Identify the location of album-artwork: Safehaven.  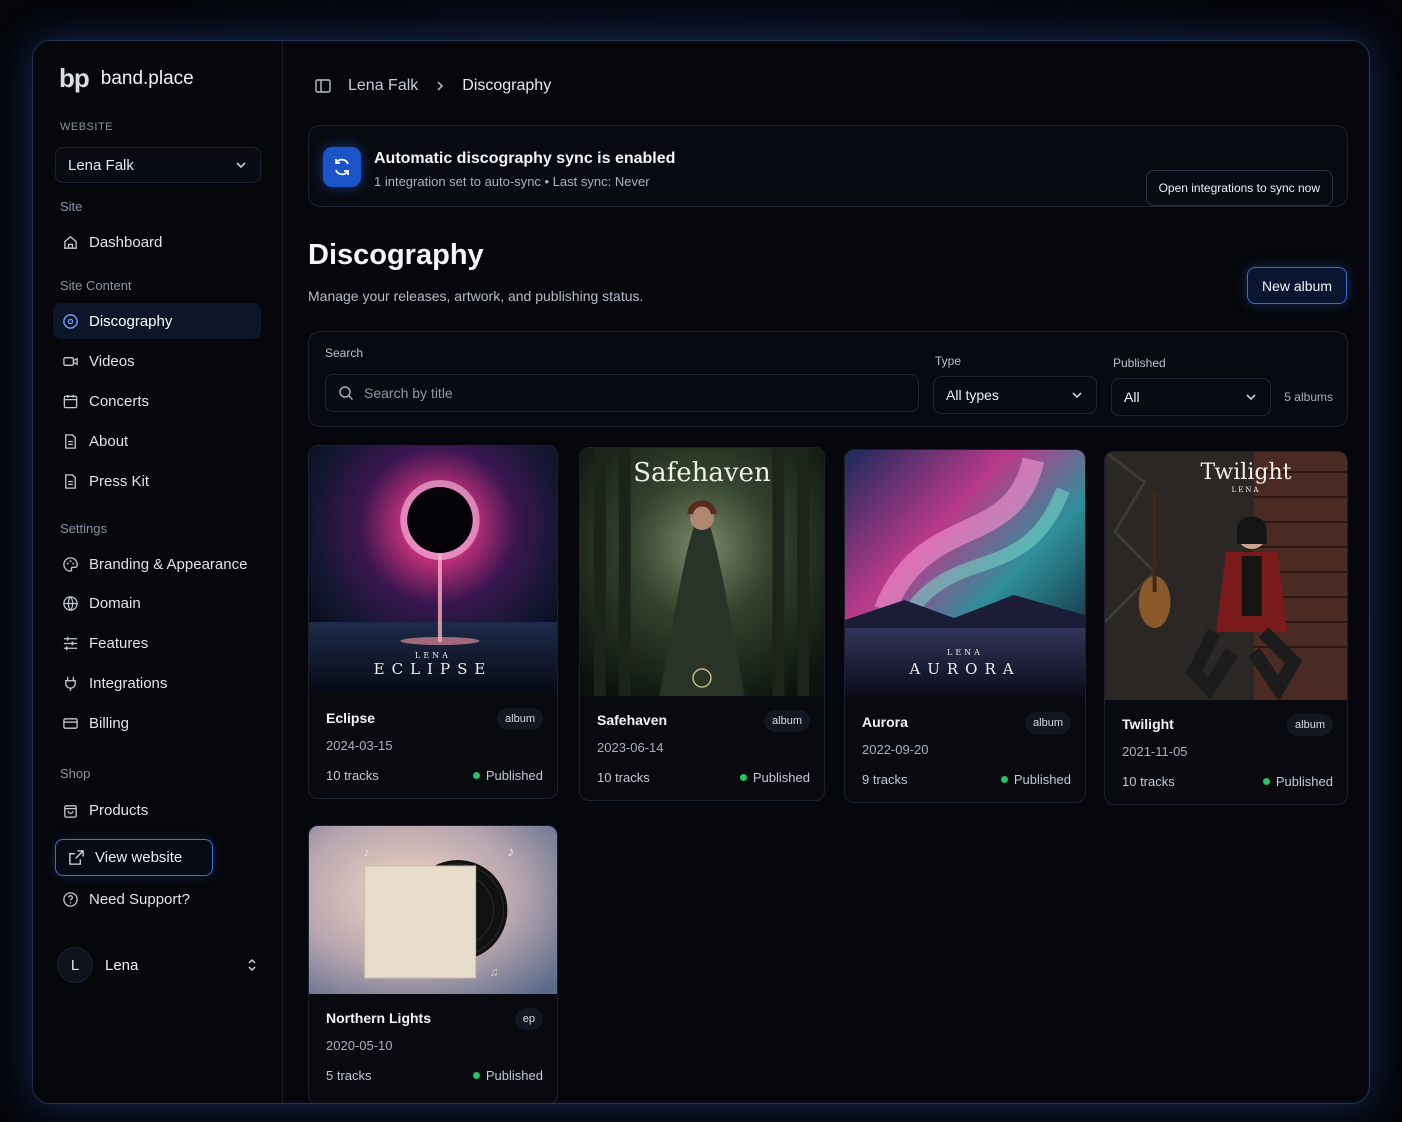
(702, 572).